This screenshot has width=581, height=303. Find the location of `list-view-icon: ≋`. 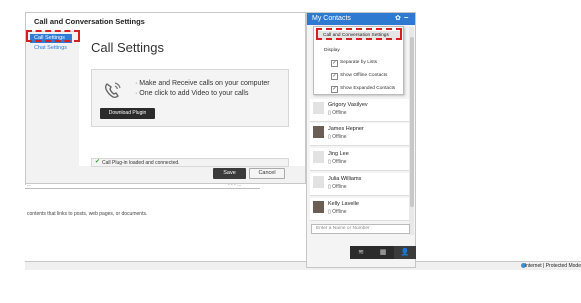

list-view-icon: ≋ is located at coordinates (361, 252).